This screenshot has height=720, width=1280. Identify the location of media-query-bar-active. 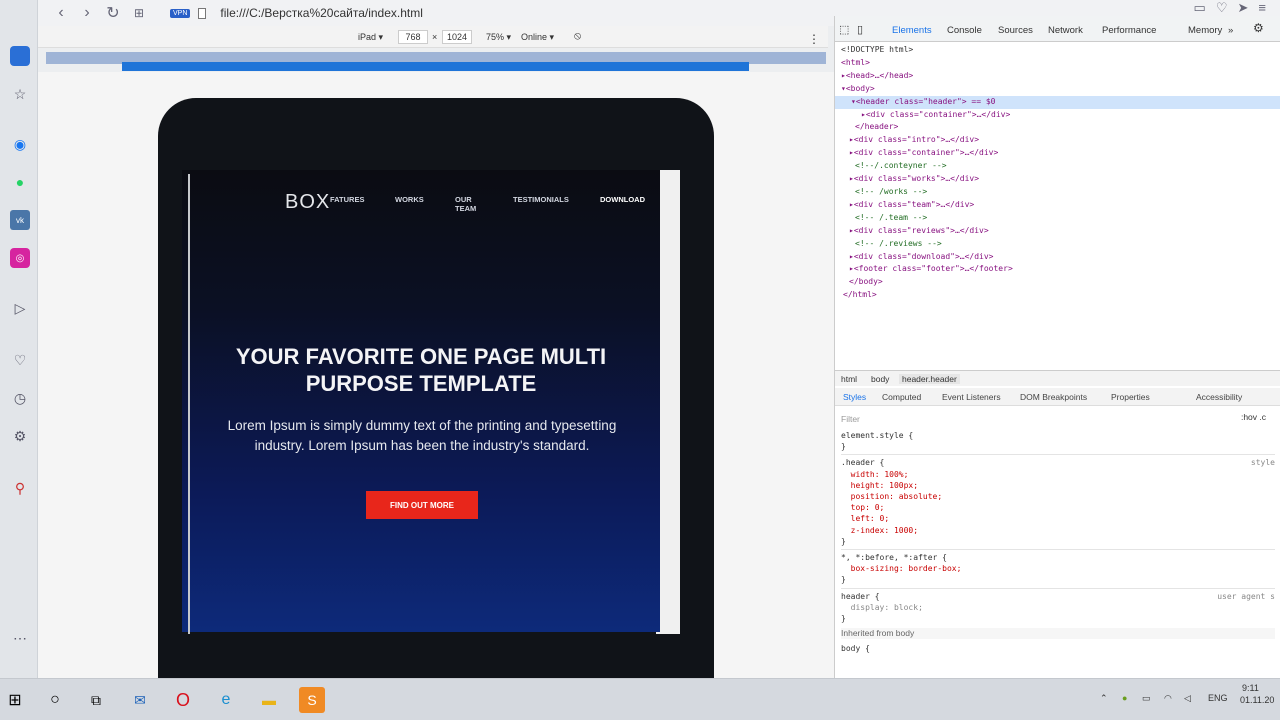
(435, 66).